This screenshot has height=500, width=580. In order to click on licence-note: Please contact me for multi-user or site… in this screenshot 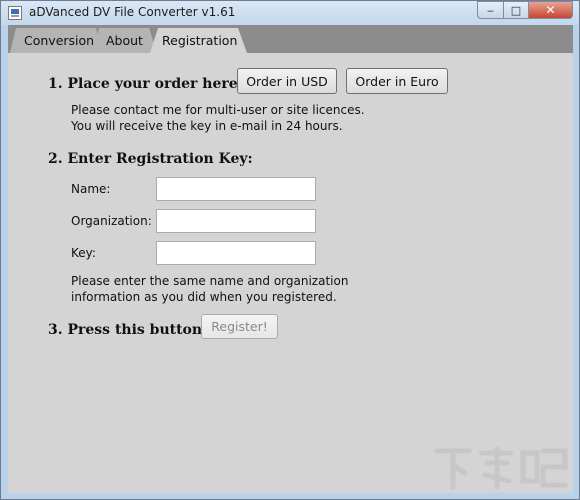, I will do `click(218, 110)`.